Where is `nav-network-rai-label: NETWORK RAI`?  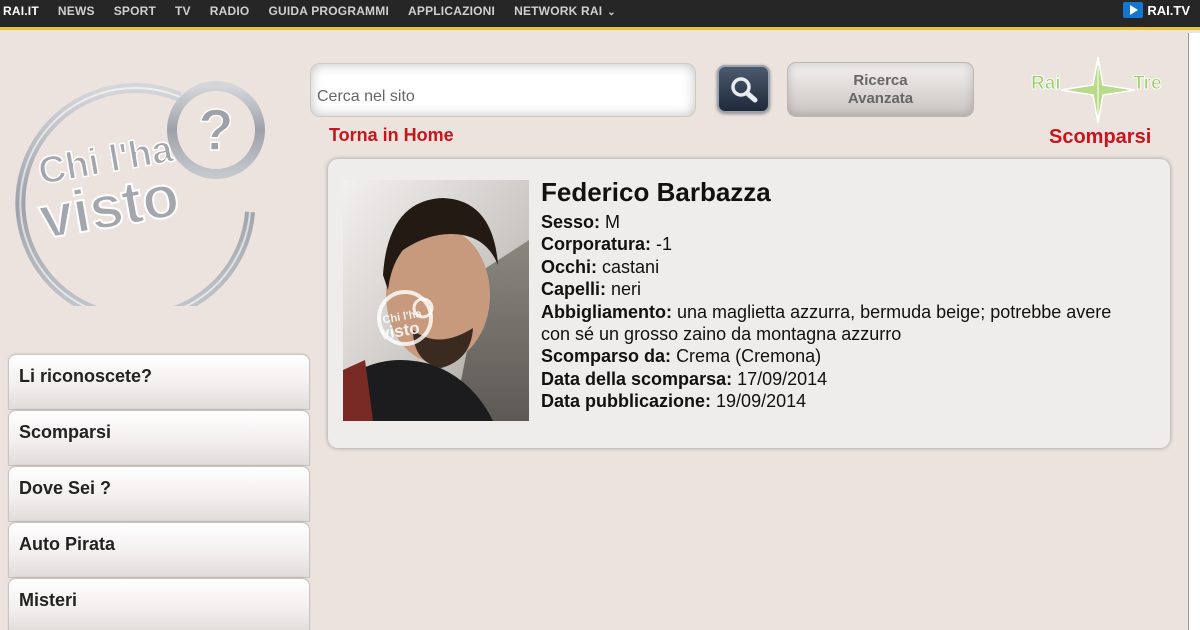
nav-network-rai-label: NETWORK RAI is located at coordinates (558, 11).